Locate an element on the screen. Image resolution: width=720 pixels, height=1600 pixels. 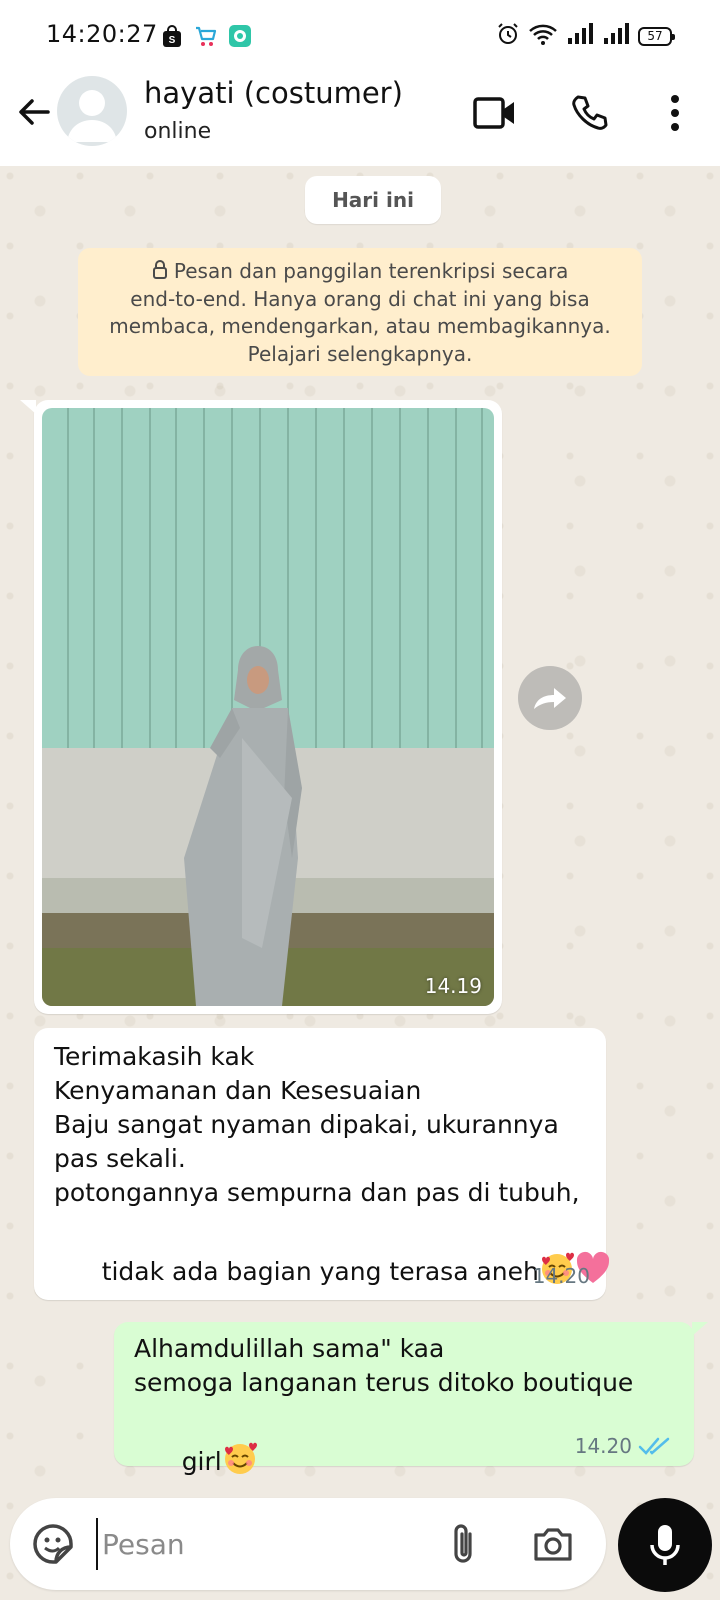
back-arrow-icon is located at coordinates (34, 112).